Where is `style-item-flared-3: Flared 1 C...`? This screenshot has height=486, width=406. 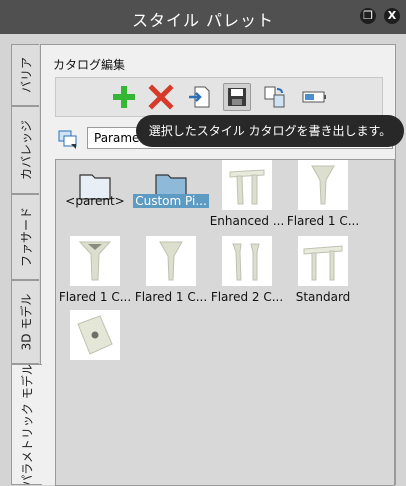
style-item-flared-3: Flared 1 C... is located at coordinates (171, 273).